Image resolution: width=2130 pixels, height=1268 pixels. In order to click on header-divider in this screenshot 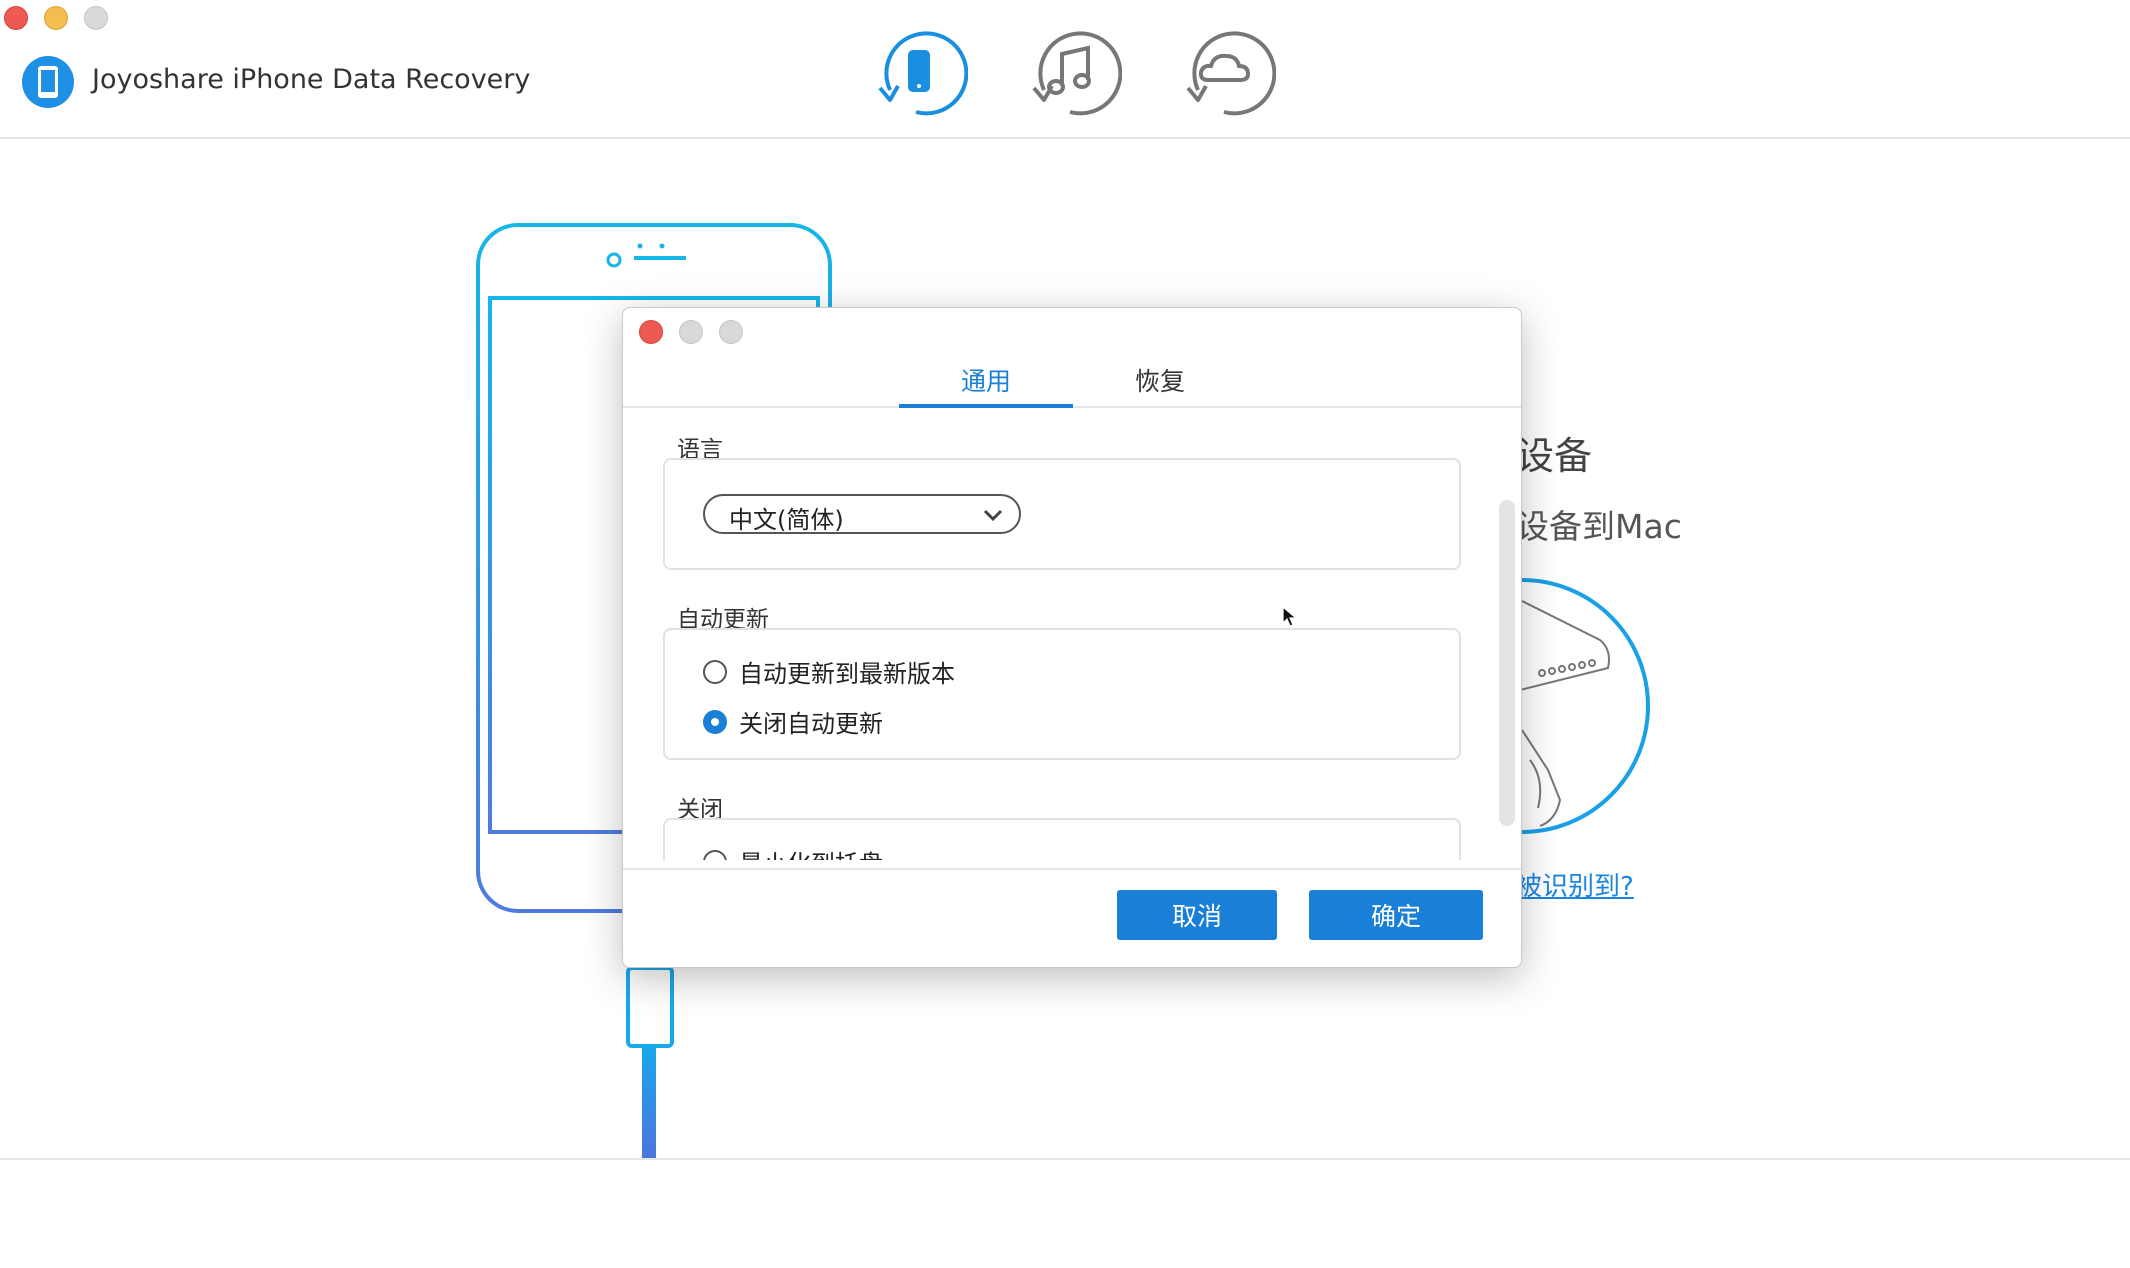, I will do `click(1065, 138)`.